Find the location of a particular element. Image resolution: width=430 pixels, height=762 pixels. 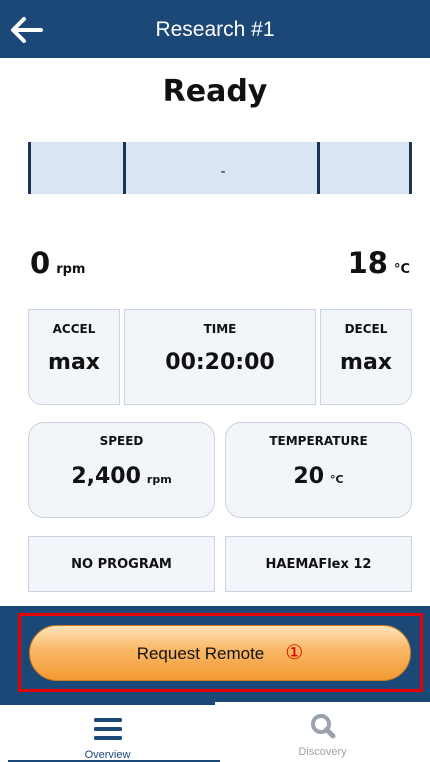

program-segment-bar: - is located at coordinates (220, 168).